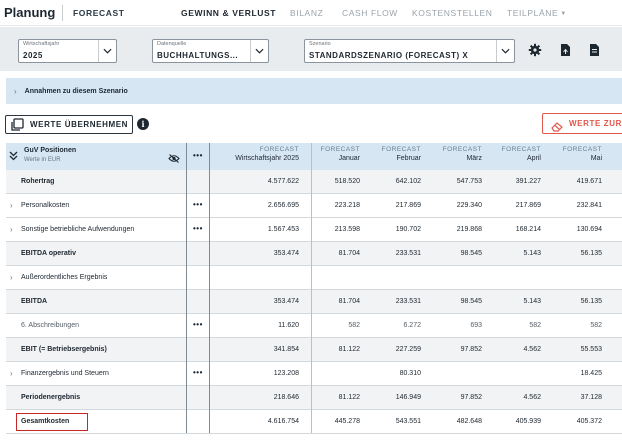 This screenshot has width=622, height=445. I want to click on reset-values-button: WERTE ZURÜ, so click(582, 123).